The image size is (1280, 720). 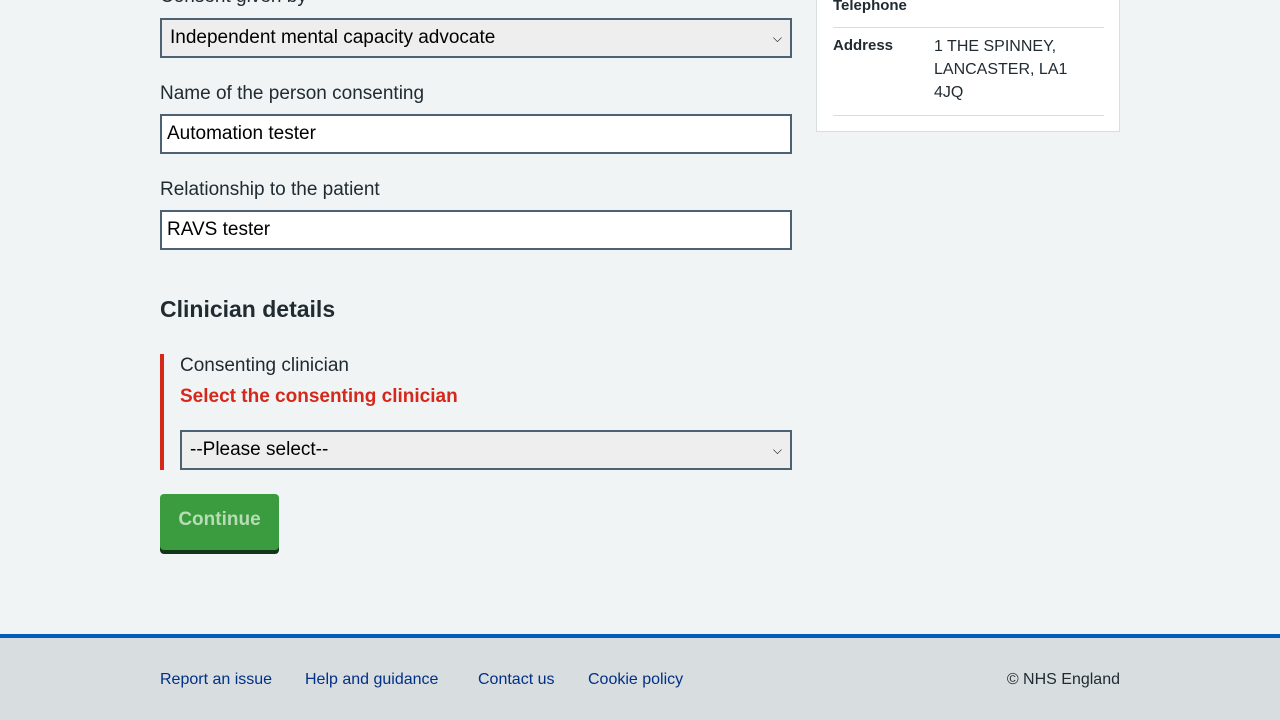 I want to click on relationship-input: RAVS tester, so click(x=476, y=230).